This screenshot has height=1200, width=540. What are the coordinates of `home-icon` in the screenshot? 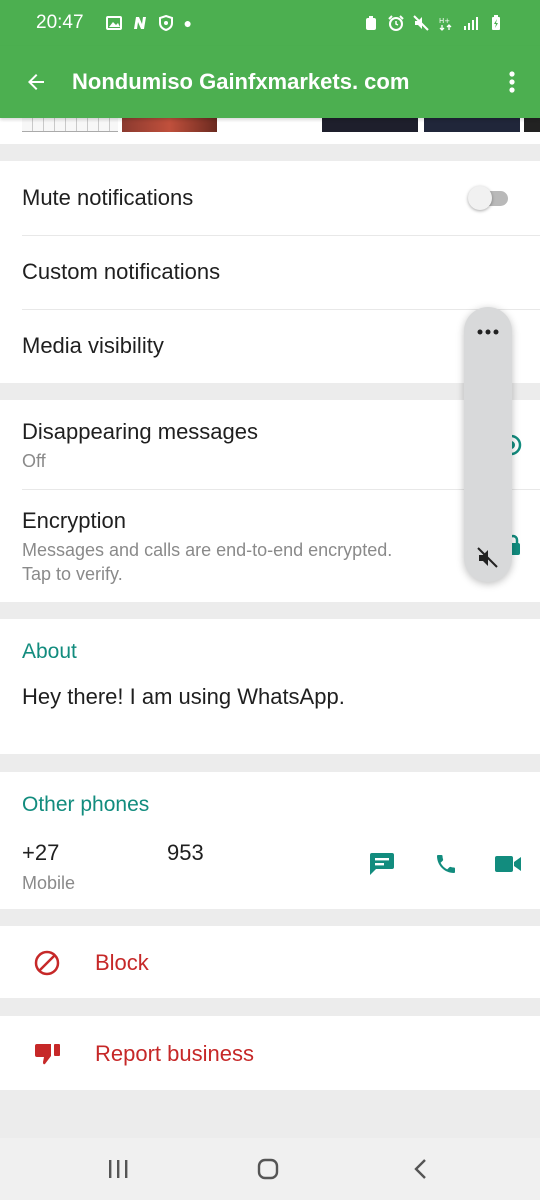 It's located at (268, 1169).